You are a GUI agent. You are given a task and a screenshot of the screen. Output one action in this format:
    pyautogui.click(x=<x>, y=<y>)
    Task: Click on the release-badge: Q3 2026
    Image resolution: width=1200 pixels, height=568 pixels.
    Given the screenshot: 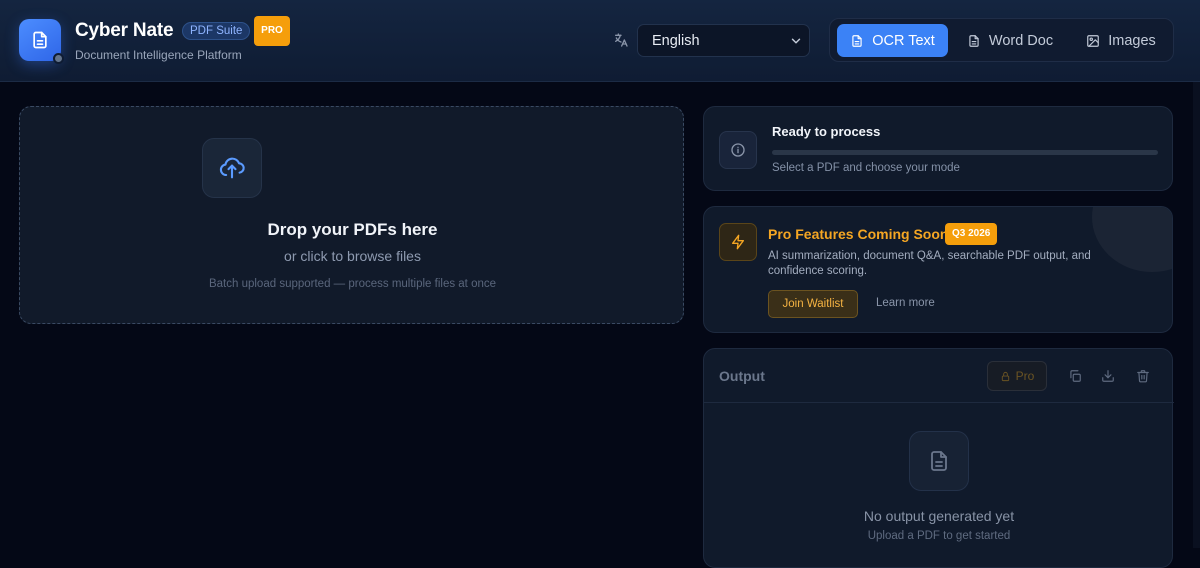 What is the action you would take?
    pyautogui.click(x=971, y=234)
    